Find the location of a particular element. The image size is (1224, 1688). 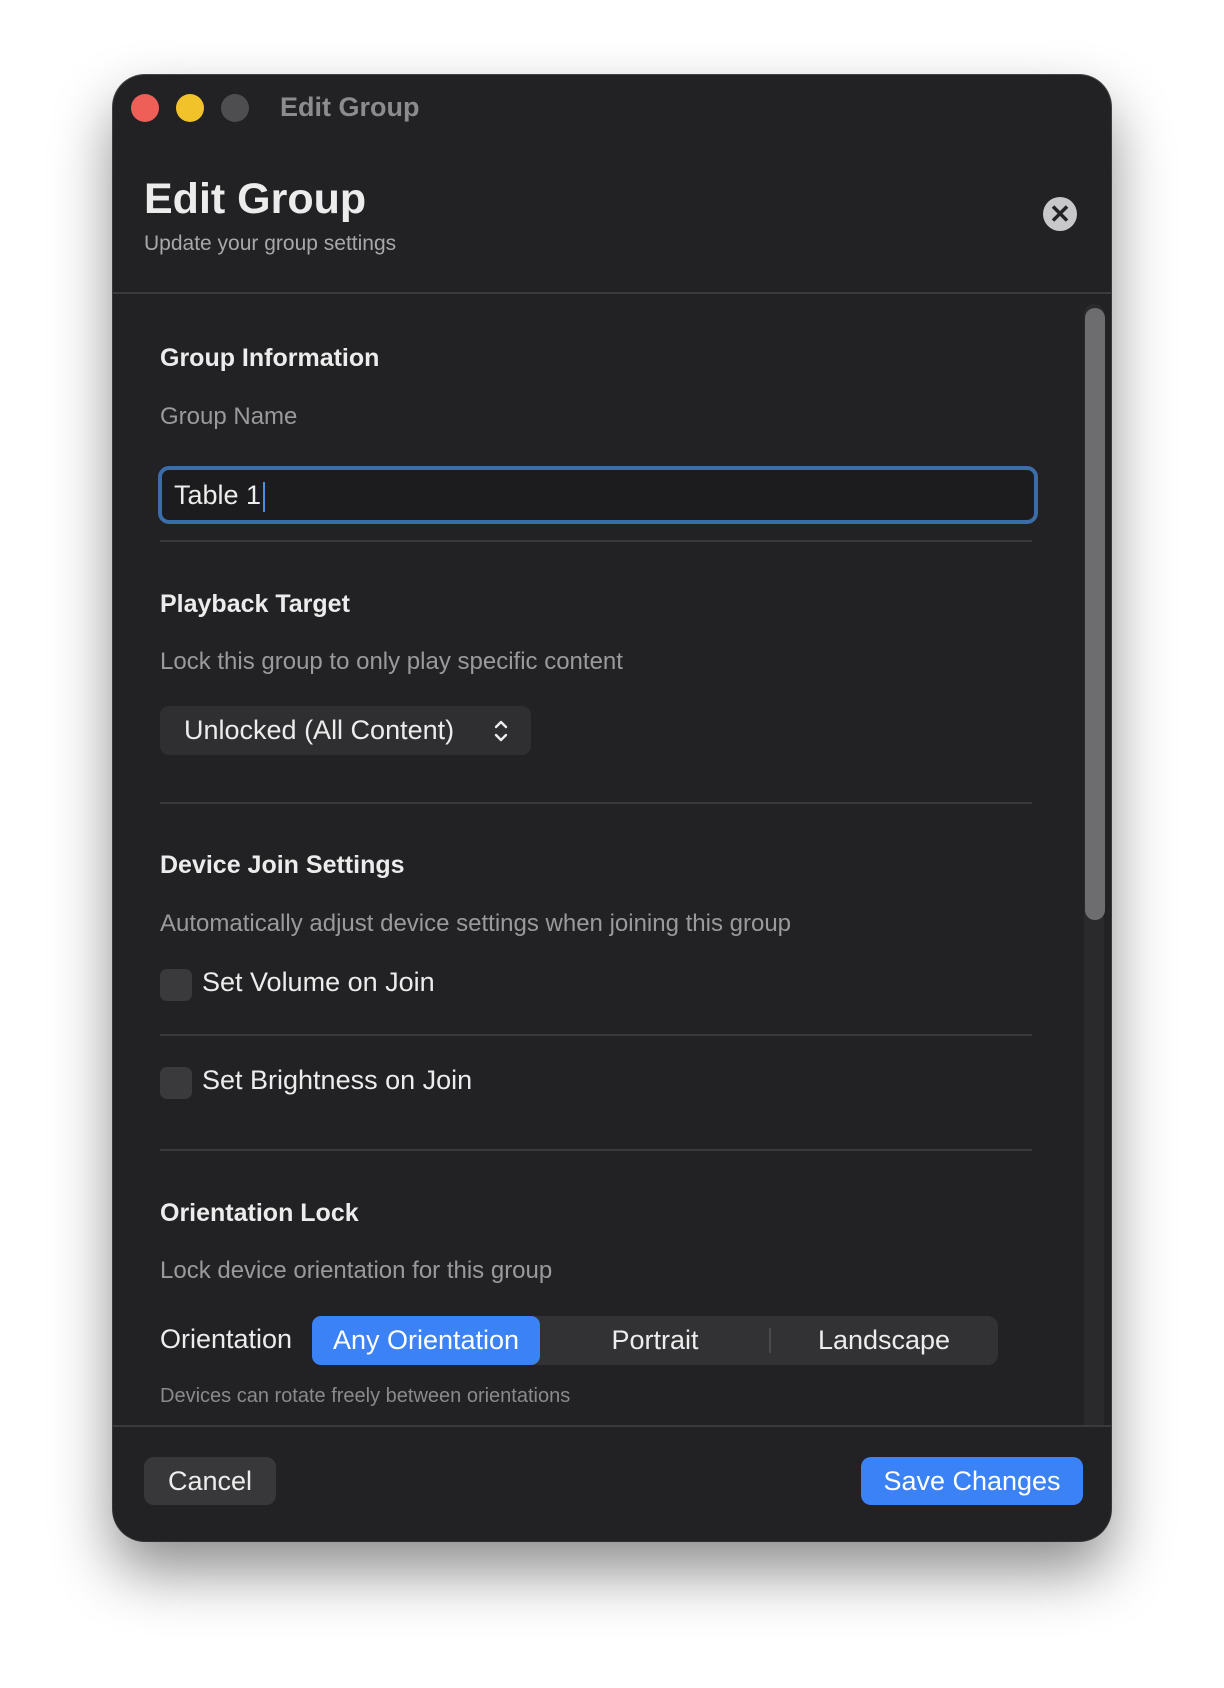

segment-portrait: Portrait is located at coordinates (655, 1340).